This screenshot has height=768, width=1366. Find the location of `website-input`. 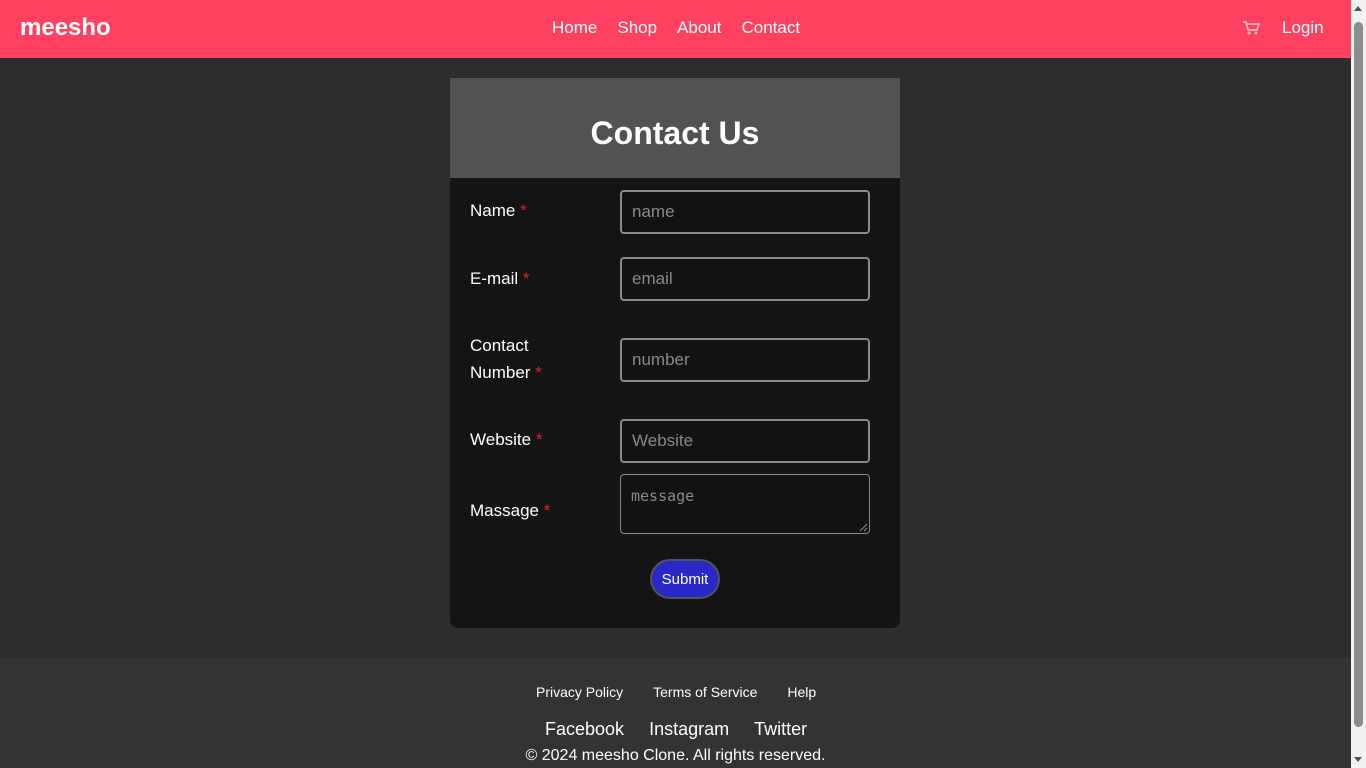

website-input is located at coordinates (745, 441).